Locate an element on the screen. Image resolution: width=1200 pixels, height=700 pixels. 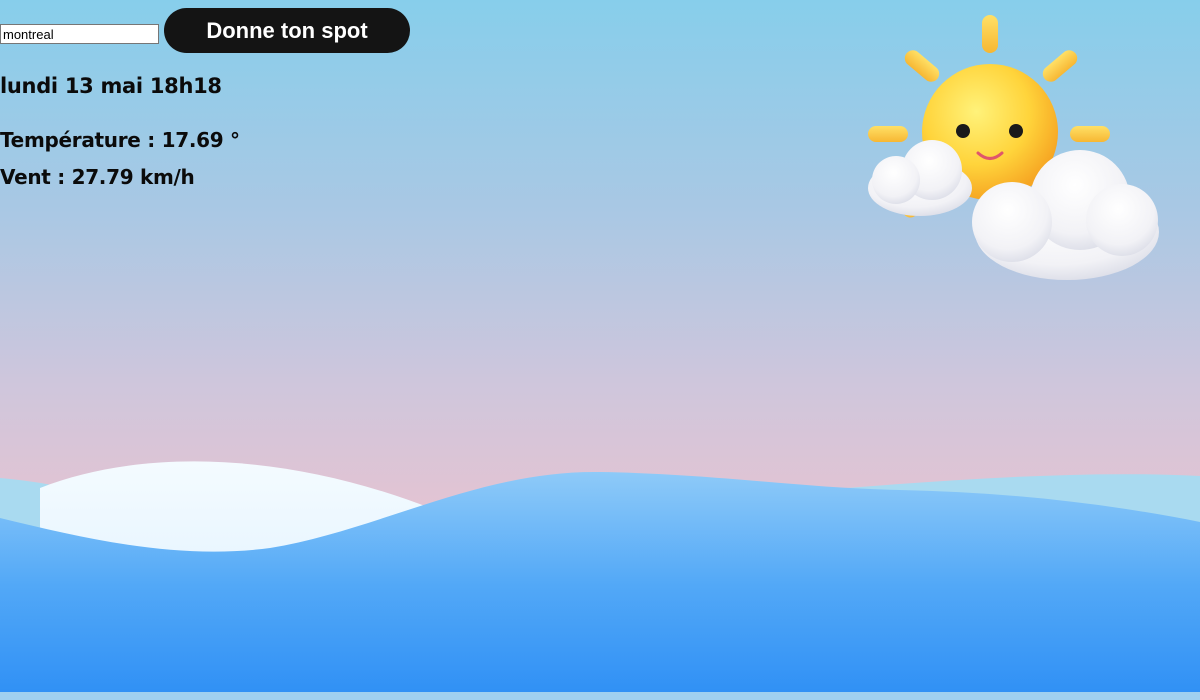
date-time-label: lundi 13 mai 18h18 is located at coordinates (111, 86).